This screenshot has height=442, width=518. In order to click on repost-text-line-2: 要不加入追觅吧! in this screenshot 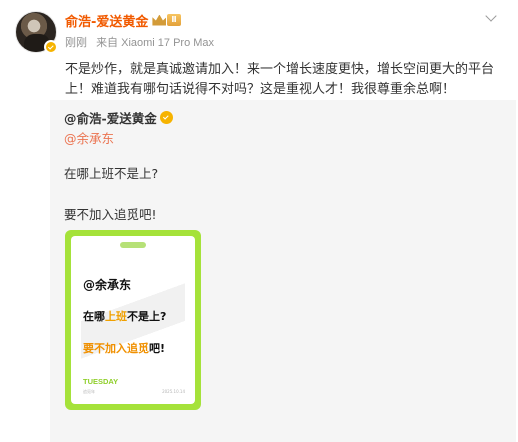, I will do `click(110, 214)`.